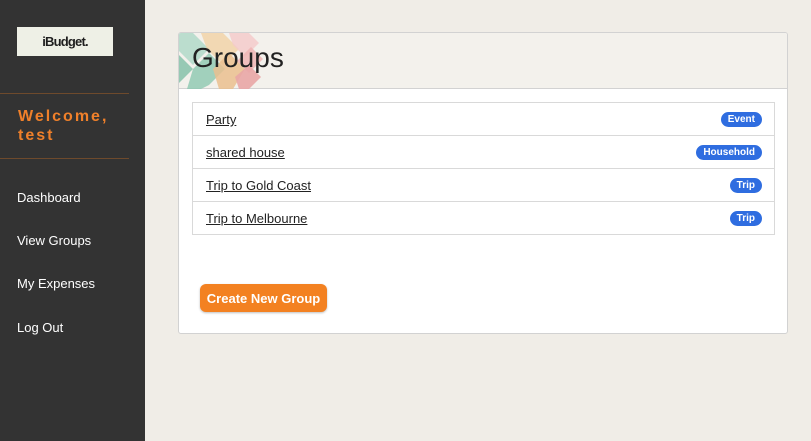  I want to click on group-type-badge: Event, so click(741, 119).